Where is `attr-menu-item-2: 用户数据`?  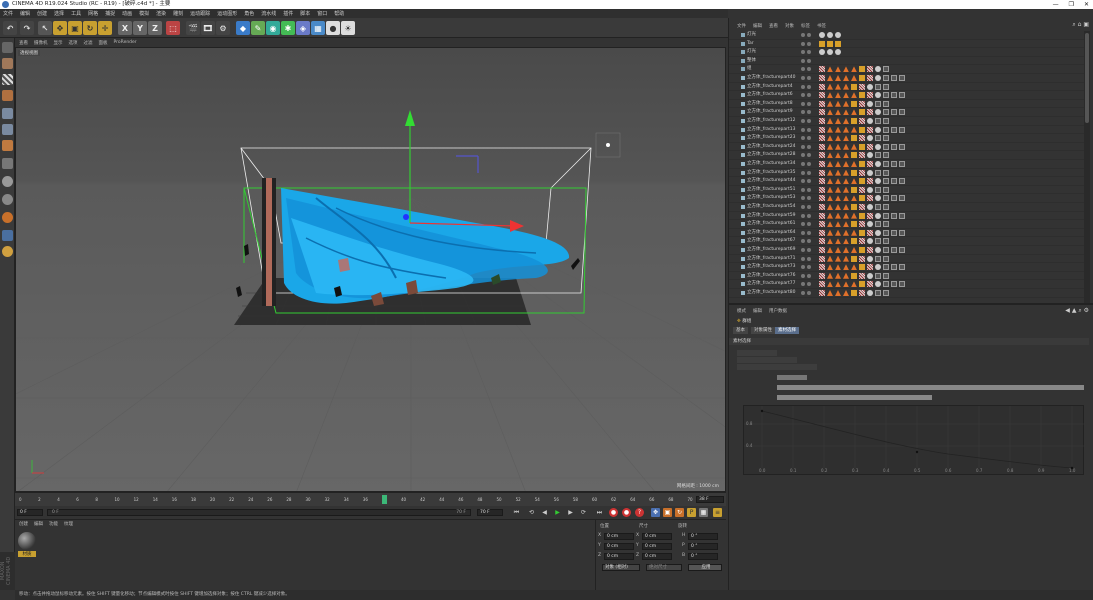 attr-menu-item-2: 用户数据 is located at coordinates (778, 311).